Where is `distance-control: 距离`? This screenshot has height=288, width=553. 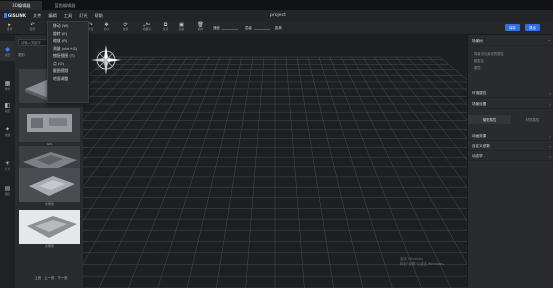
distance-control: 距离 is located at coordinates (278, 27).